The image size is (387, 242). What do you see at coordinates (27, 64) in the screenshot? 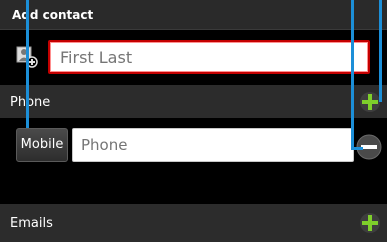
I see `callout-line-mobile` at bounding box center [27, 64].